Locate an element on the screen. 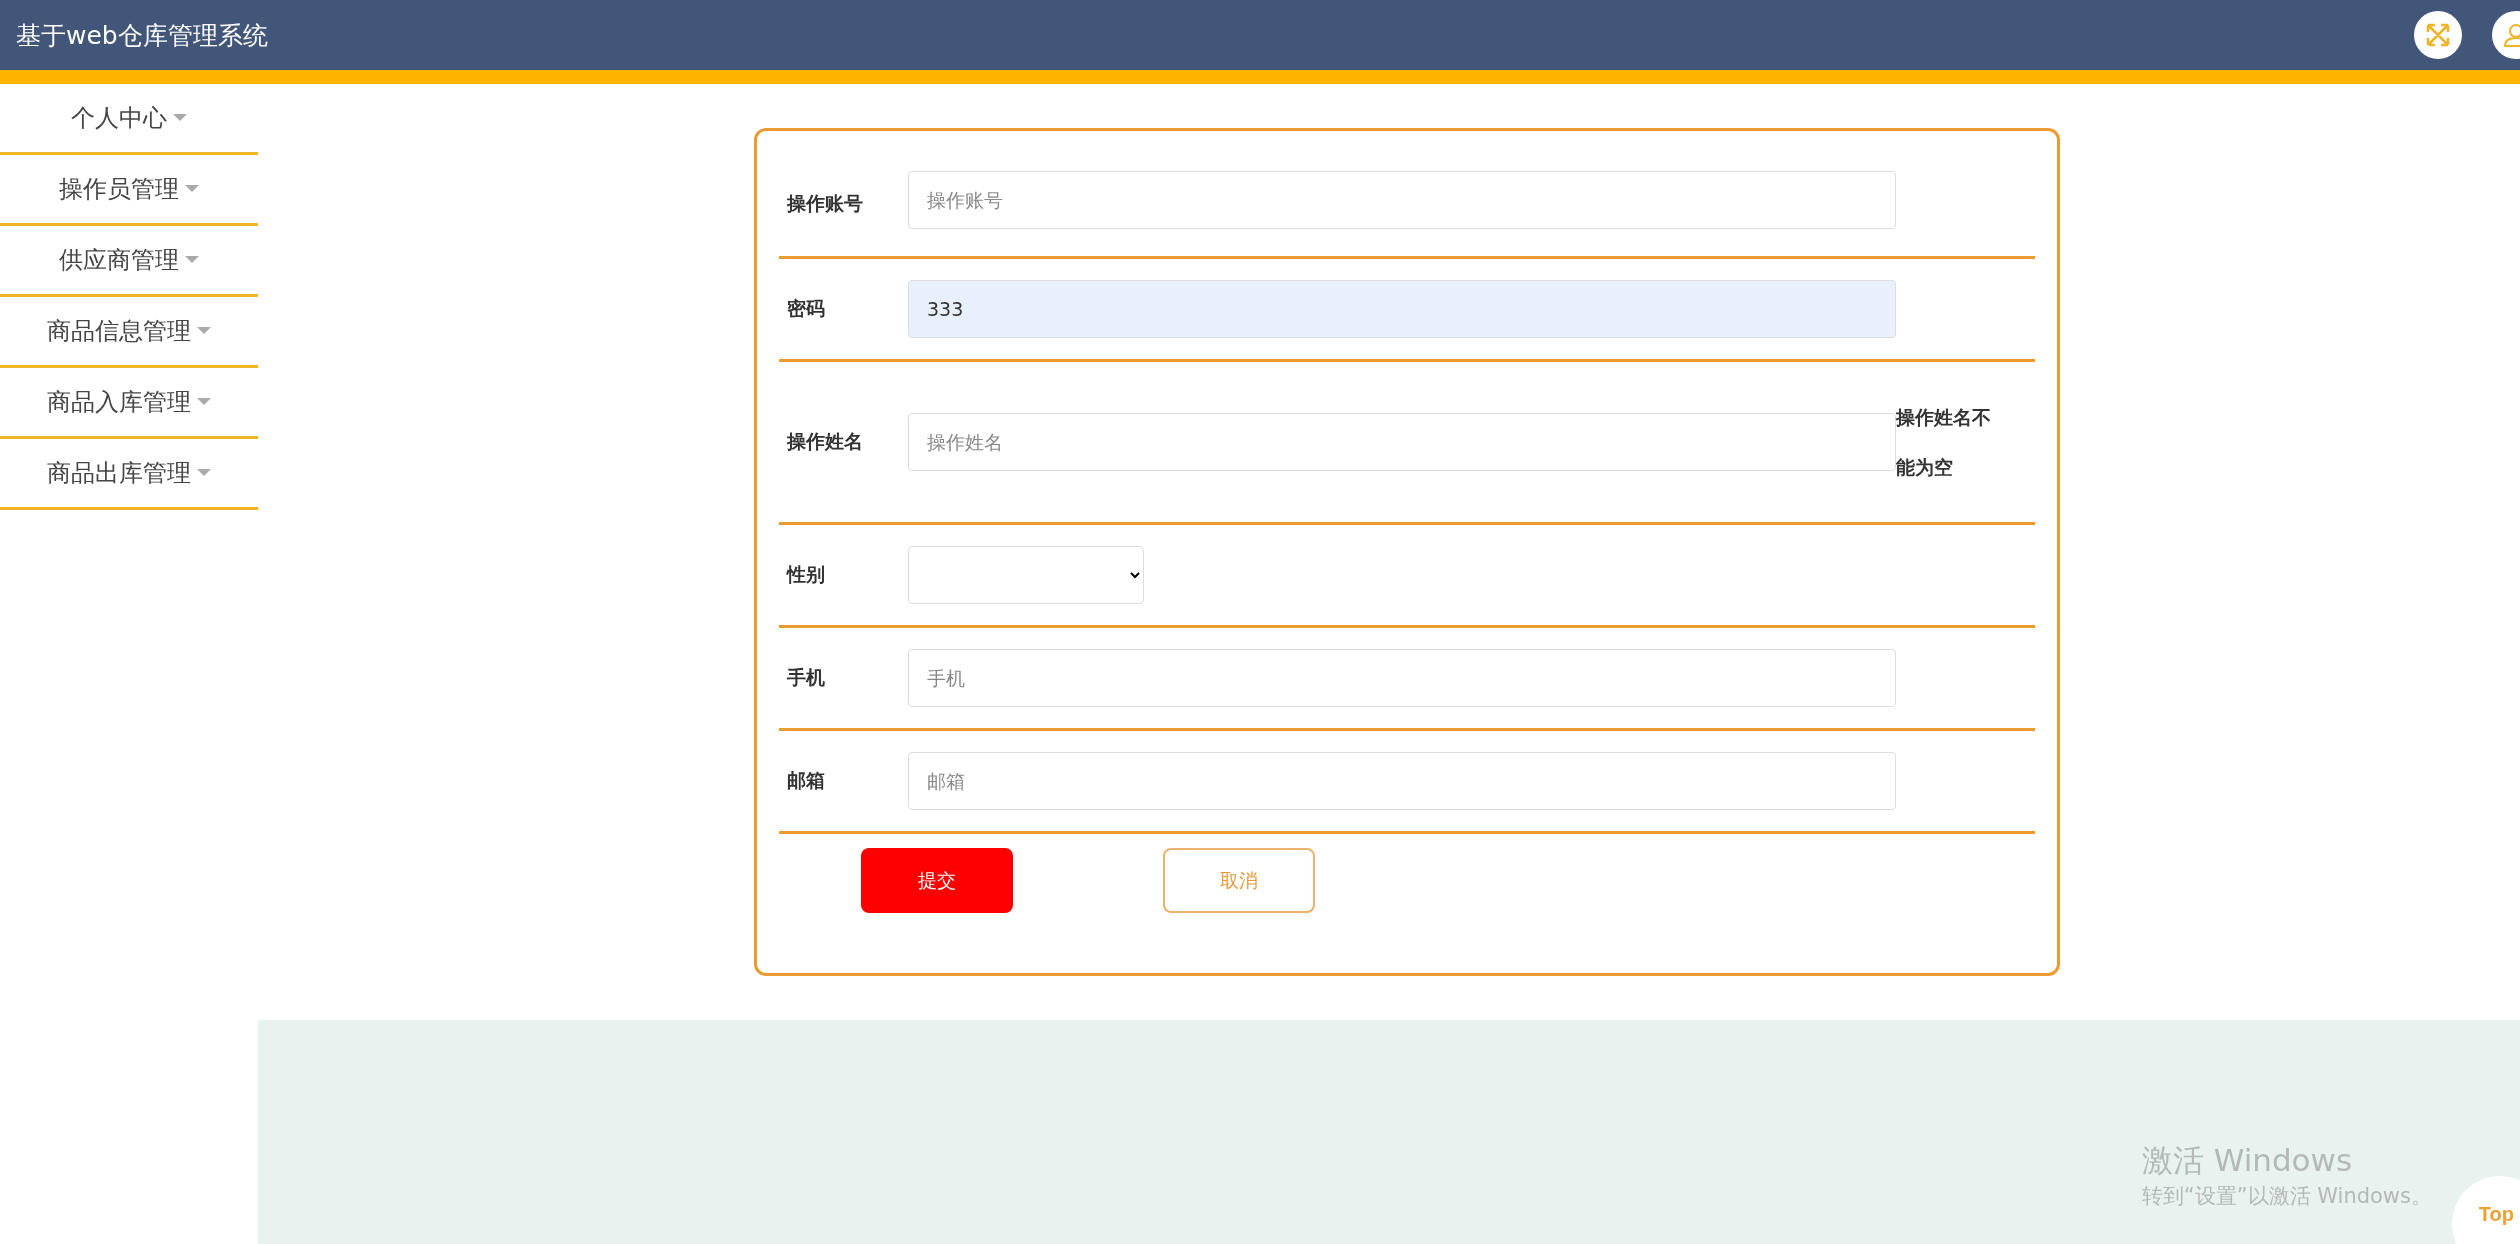 The width and height of the screenshot is (2520, 1244). field-label: 手机 is located at coordinates (806, 677).